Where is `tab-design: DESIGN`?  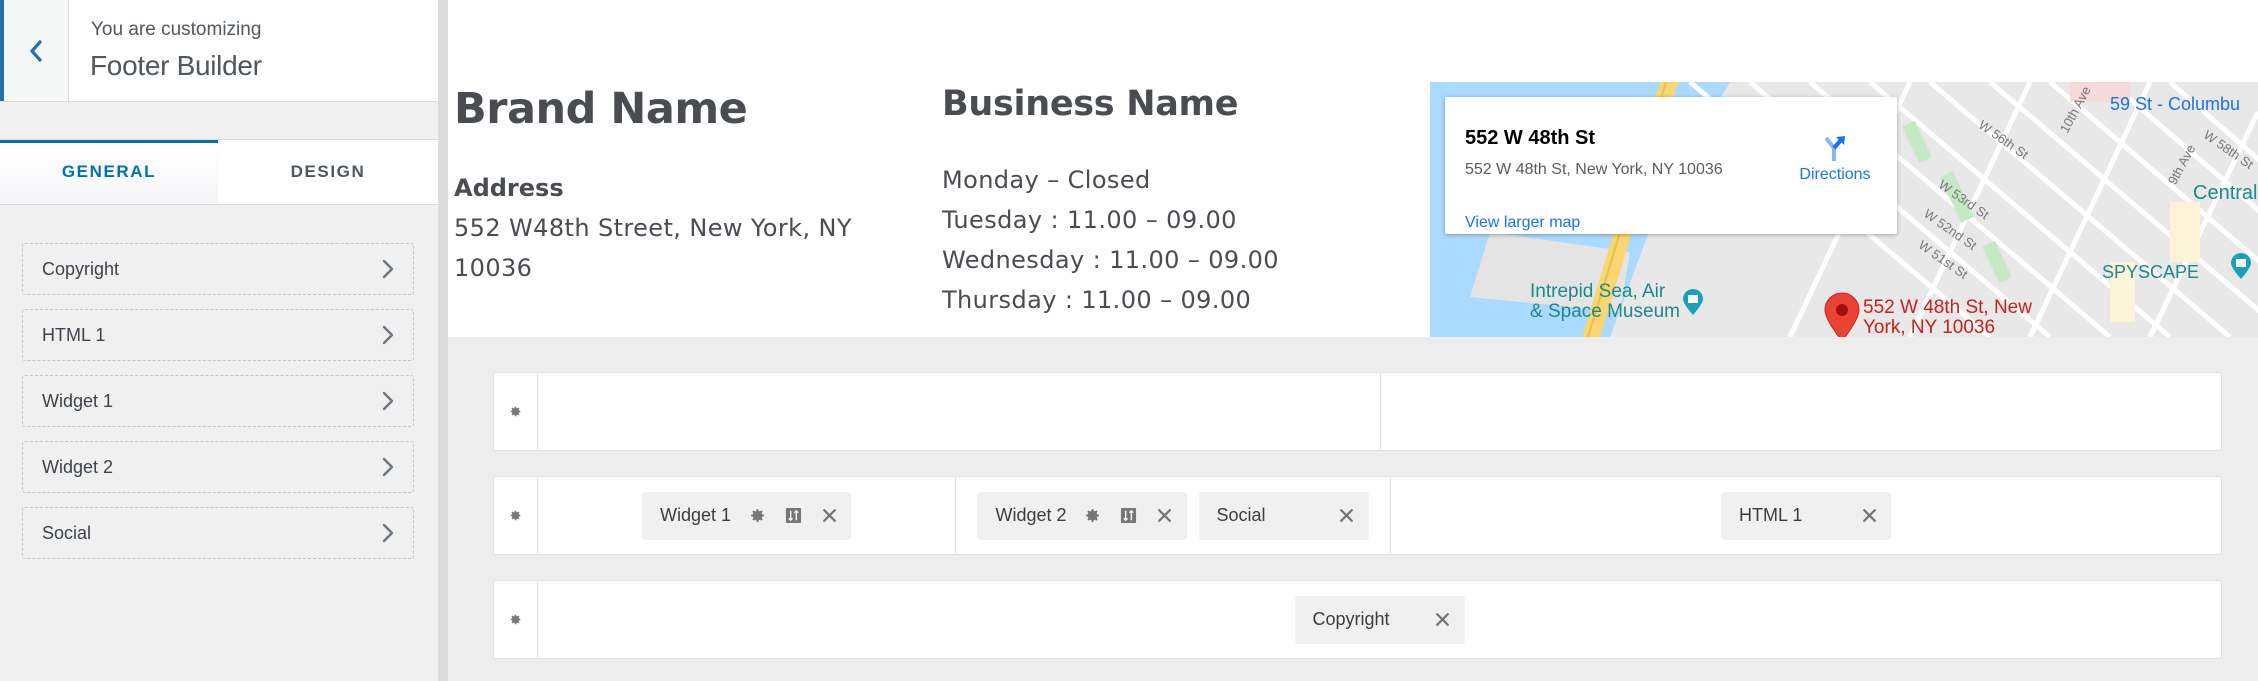 tab-design: DESIGN is located at coordinates (328, 172).